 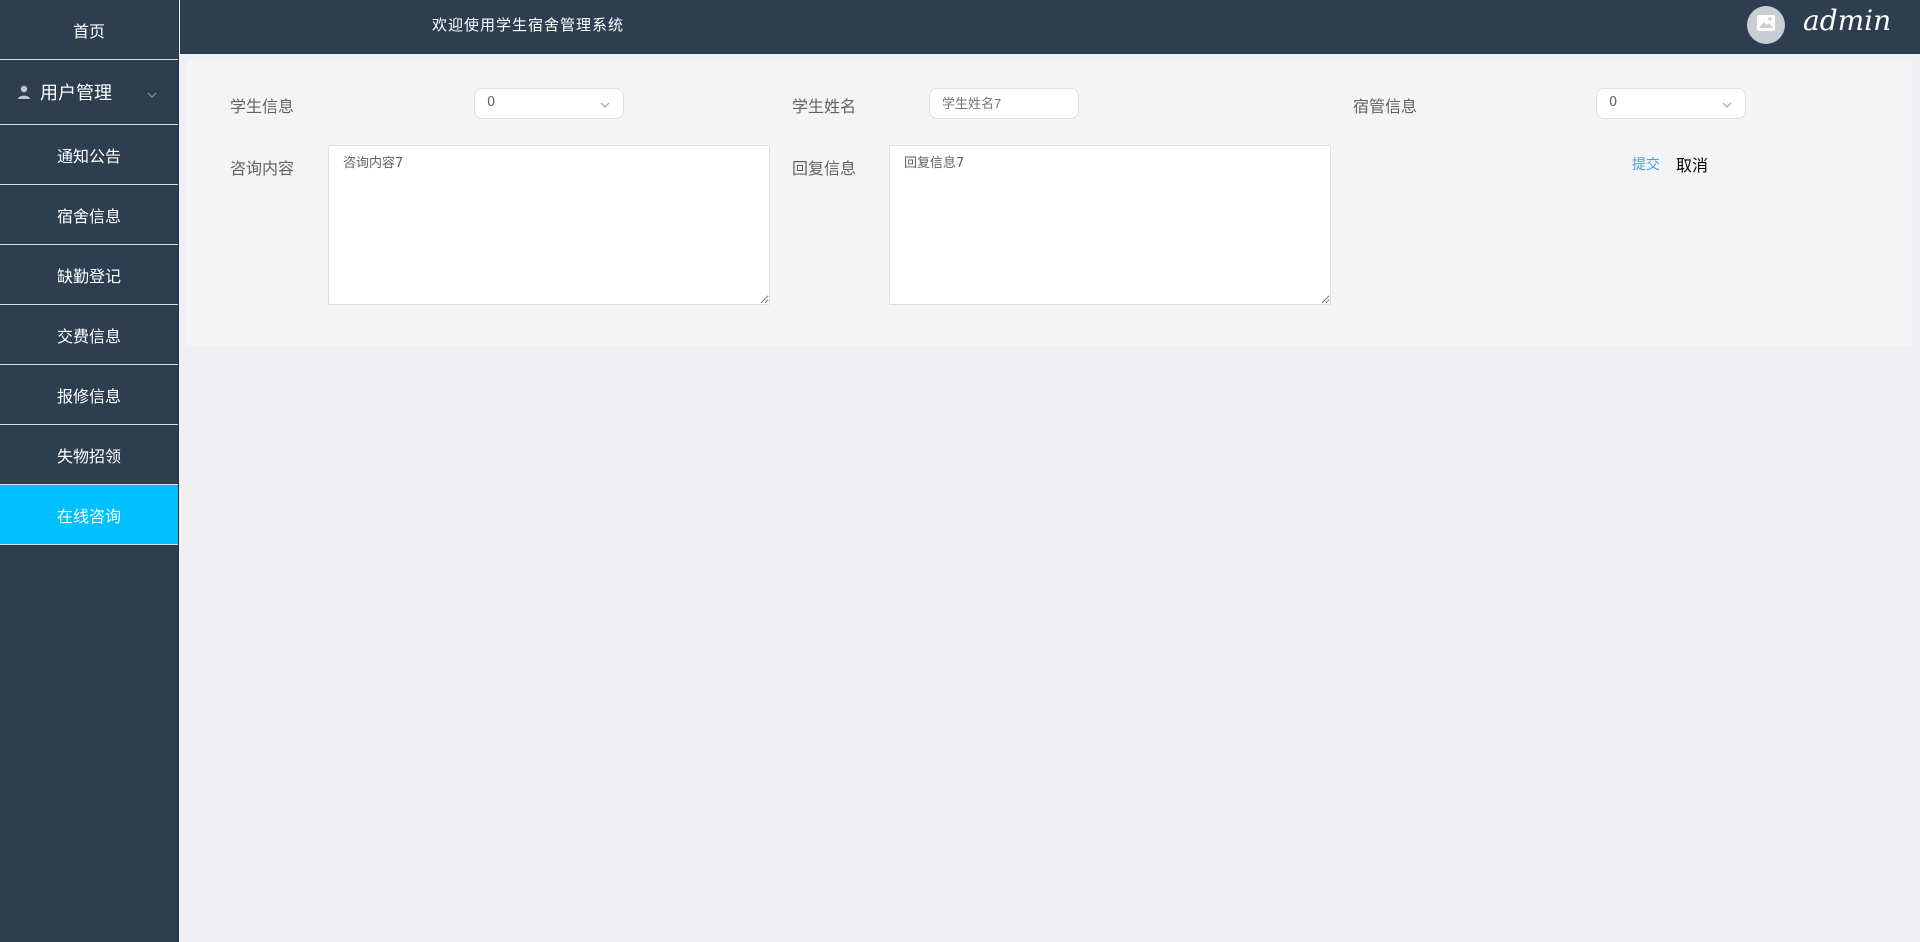 I want to click on sidebar-item-payment: 交费信息, so click(x=89, y=335).